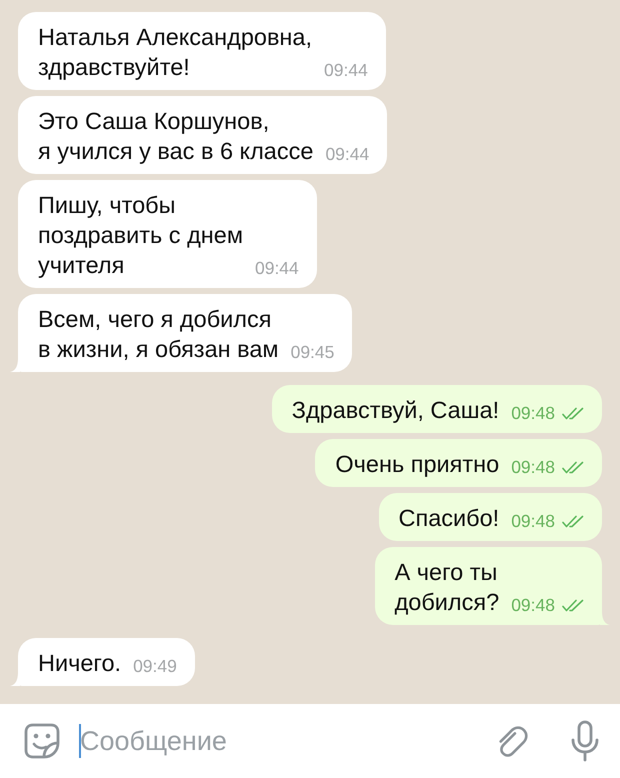  What do you see at coordinates (155, 666) in the screenshot?
I see `message-time: 09:49` at bounding box center [155, 666].